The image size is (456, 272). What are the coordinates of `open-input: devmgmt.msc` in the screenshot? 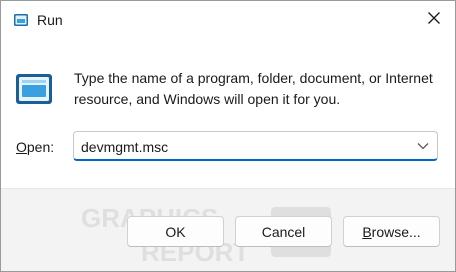 It's located at (124, 147).